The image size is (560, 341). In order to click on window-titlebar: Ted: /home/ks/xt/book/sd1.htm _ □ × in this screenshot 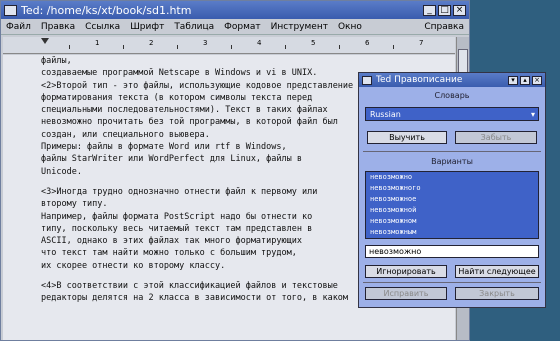, I will do `click(235, 10)`.